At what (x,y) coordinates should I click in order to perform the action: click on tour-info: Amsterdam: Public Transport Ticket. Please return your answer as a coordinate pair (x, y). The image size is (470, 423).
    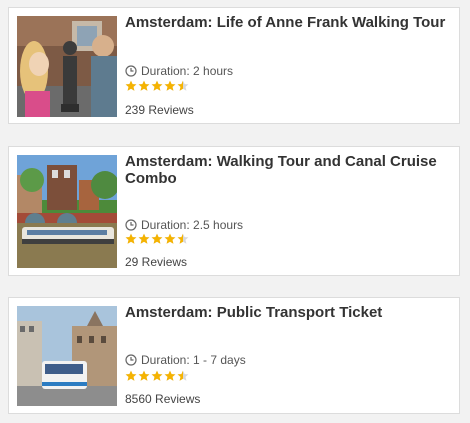
    Looking at the image, I should click on (287, 312).